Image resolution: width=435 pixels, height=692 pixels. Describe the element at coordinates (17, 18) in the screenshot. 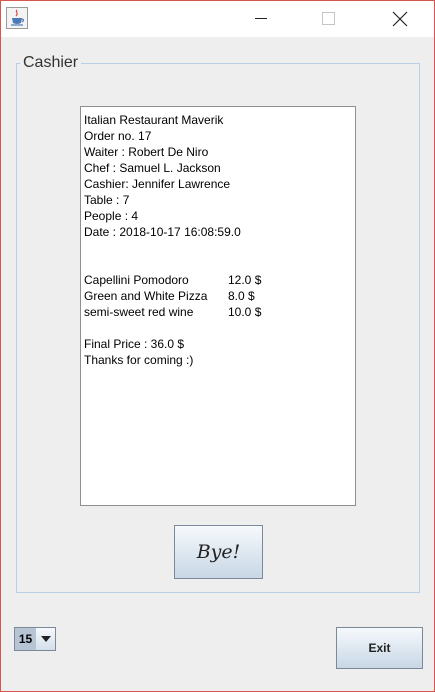

I see `java-cup-icon` at that location.